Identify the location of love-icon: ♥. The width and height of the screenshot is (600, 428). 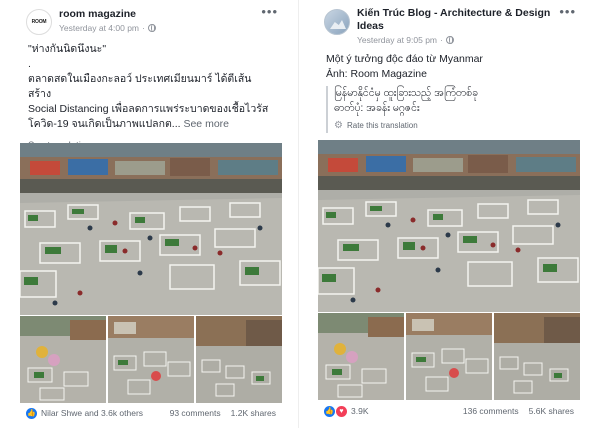
(341, 411).